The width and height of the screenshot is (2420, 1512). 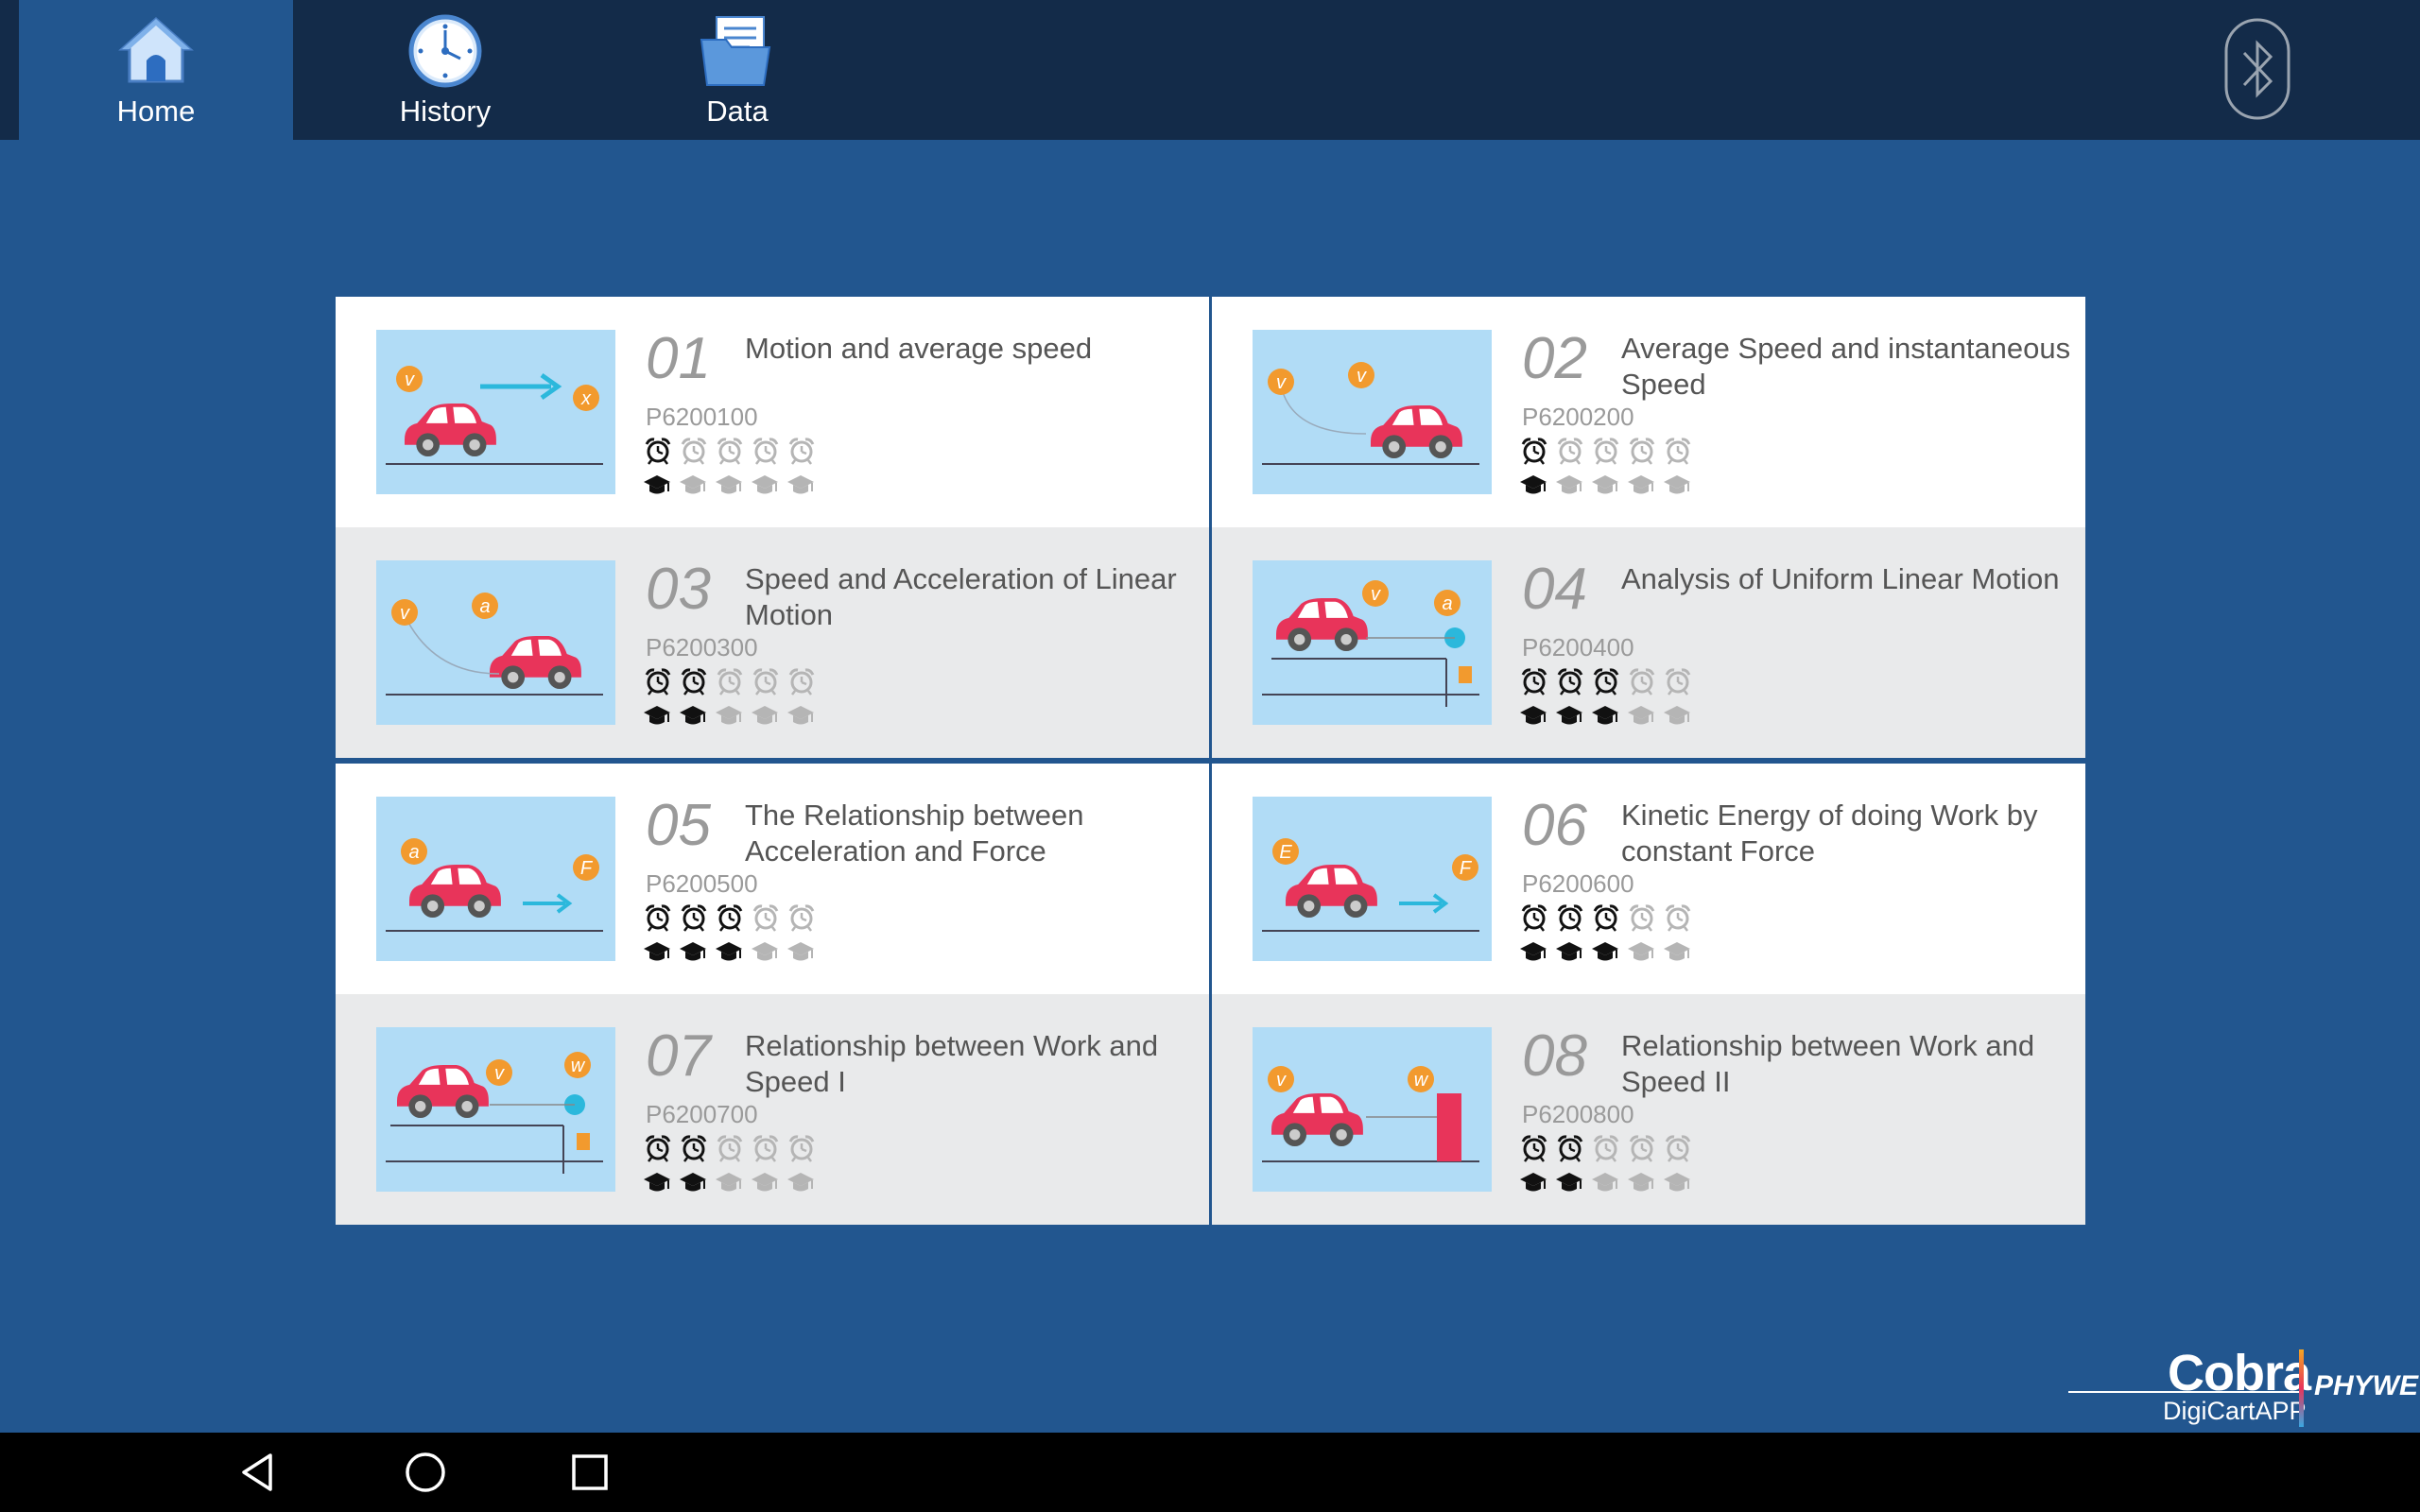 What do you see at coordinates (2239, 1373) in the screenshot?
I see `logo-brand: Cobra` at bounding box center [2239, 1373].